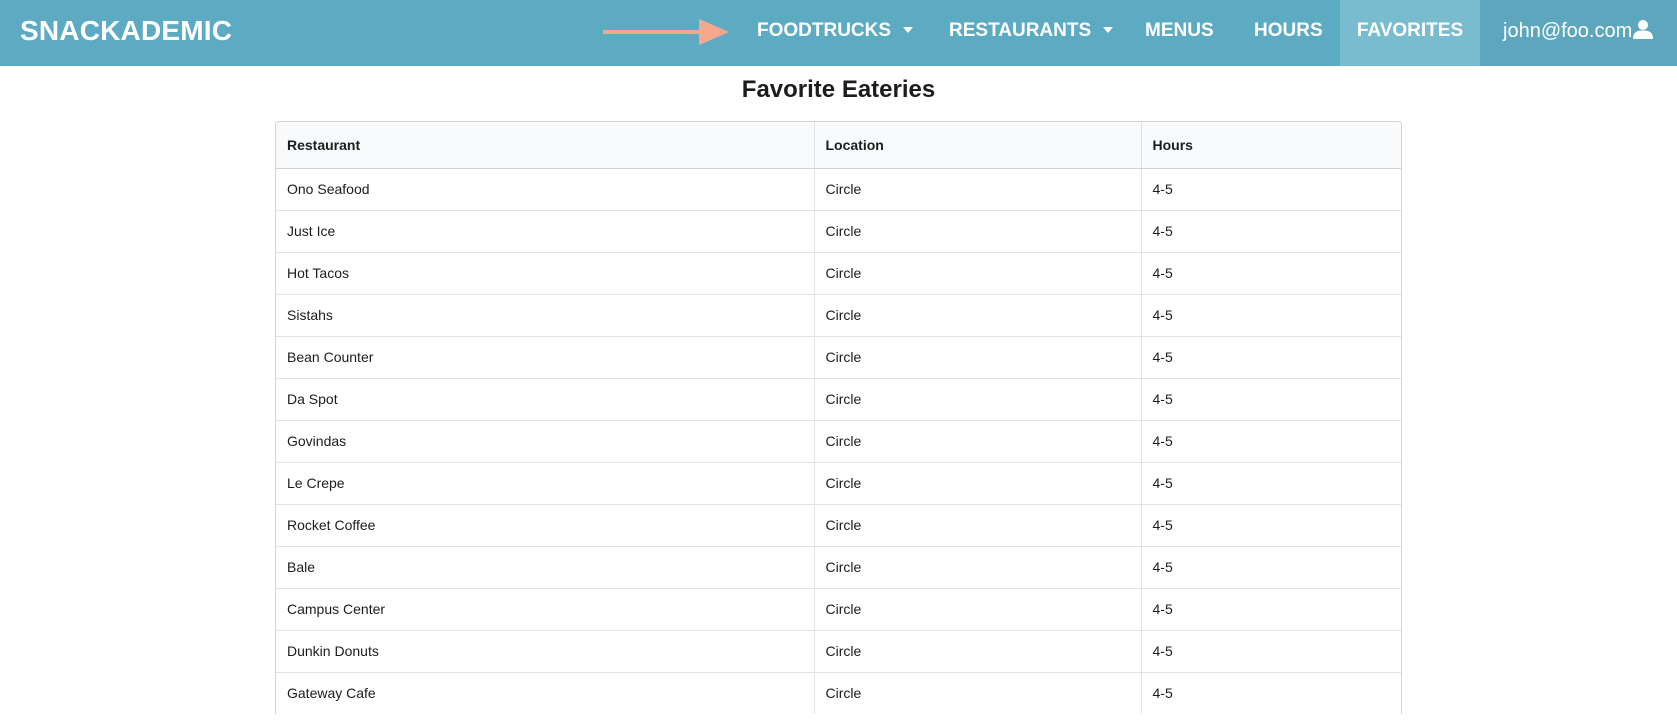 This screenshot has width=1677, height=720. I want to click on nav-favorites-link: FAVORITES, so click(1410, 33).